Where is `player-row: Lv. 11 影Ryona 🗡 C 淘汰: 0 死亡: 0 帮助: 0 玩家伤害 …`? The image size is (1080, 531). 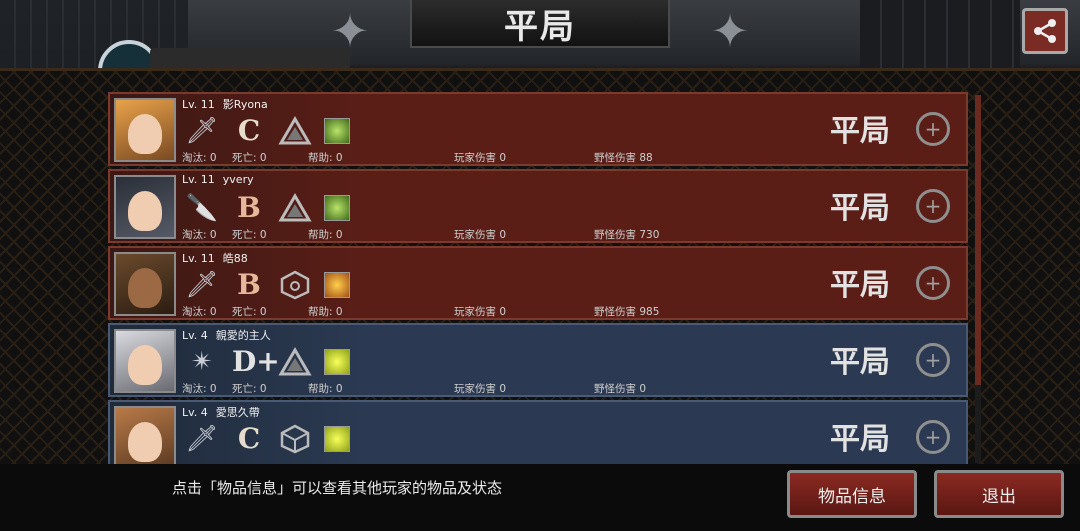
player-row: Lv. 11 影Ryona 🗡 C 淘汰: 0 死亡: 0 帮助: 0 玩家伤害 … is located at coordinates (538, 129).